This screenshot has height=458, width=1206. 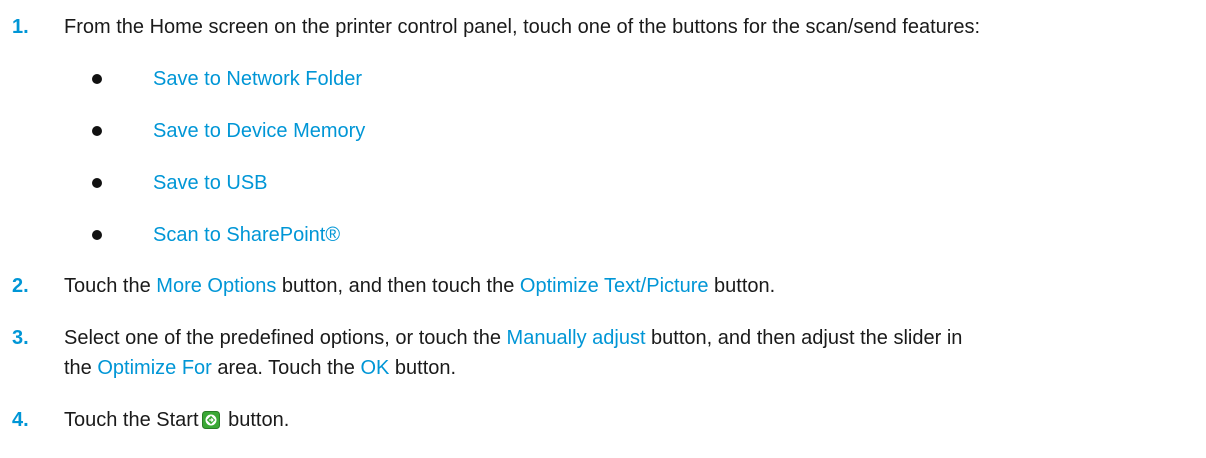 I want to click on text-run: button, and then adjust the slider in, so click(x=804, y=338).